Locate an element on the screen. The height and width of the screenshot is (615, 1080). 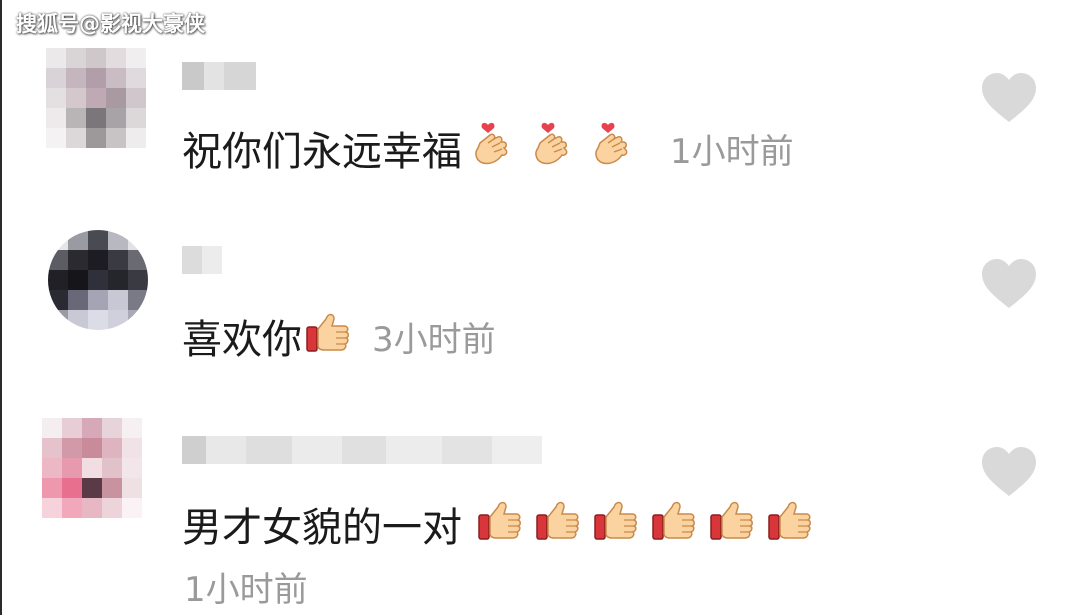
comment-text: 男才女貌的一对 is located at coordinates (322, 528).